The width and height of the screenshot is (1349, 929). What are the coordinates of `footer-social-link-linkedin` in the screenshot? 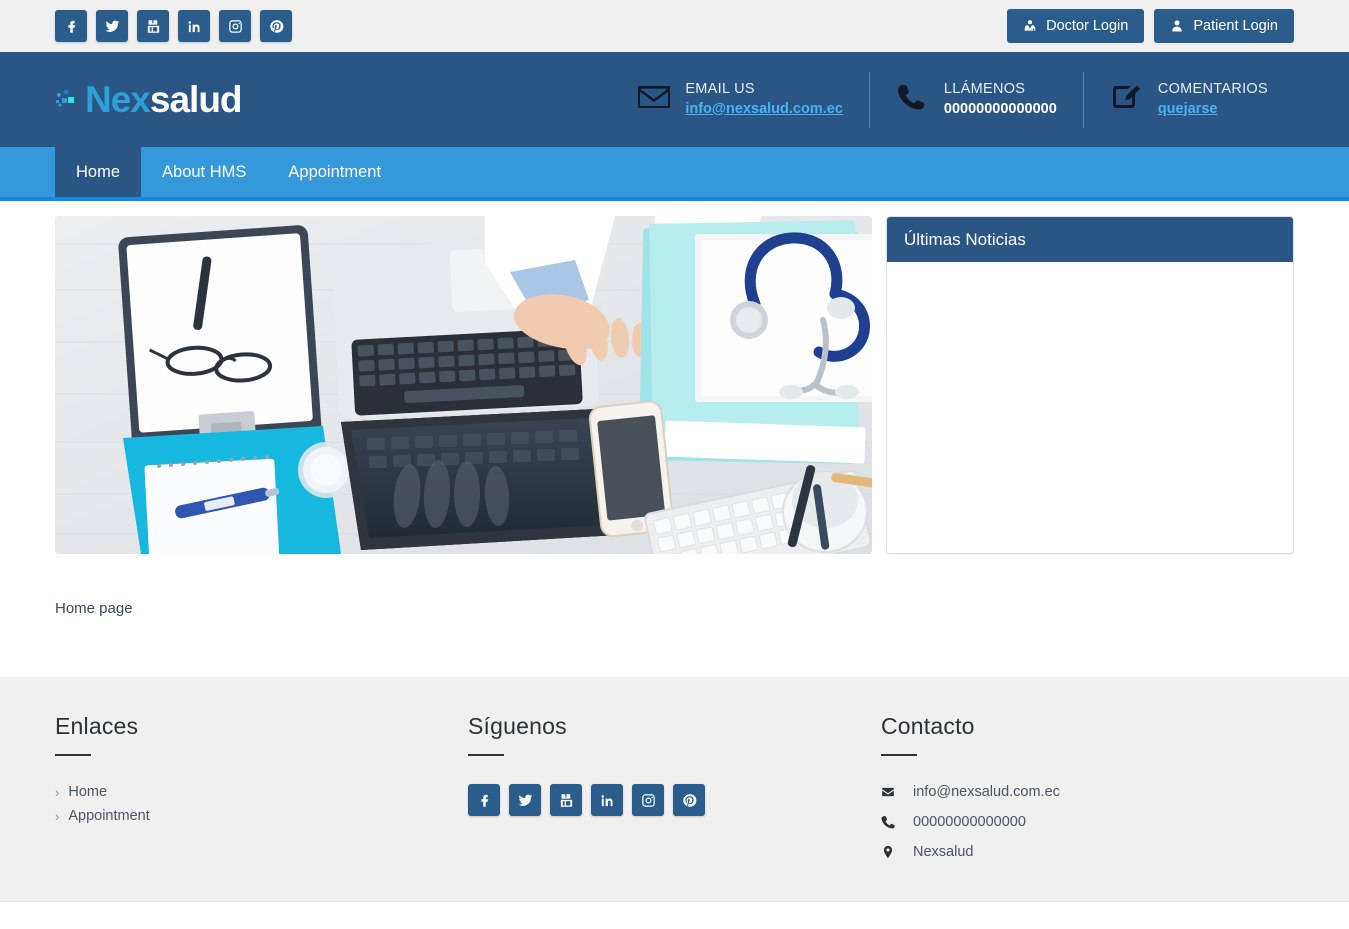 It's located at (607, 800).